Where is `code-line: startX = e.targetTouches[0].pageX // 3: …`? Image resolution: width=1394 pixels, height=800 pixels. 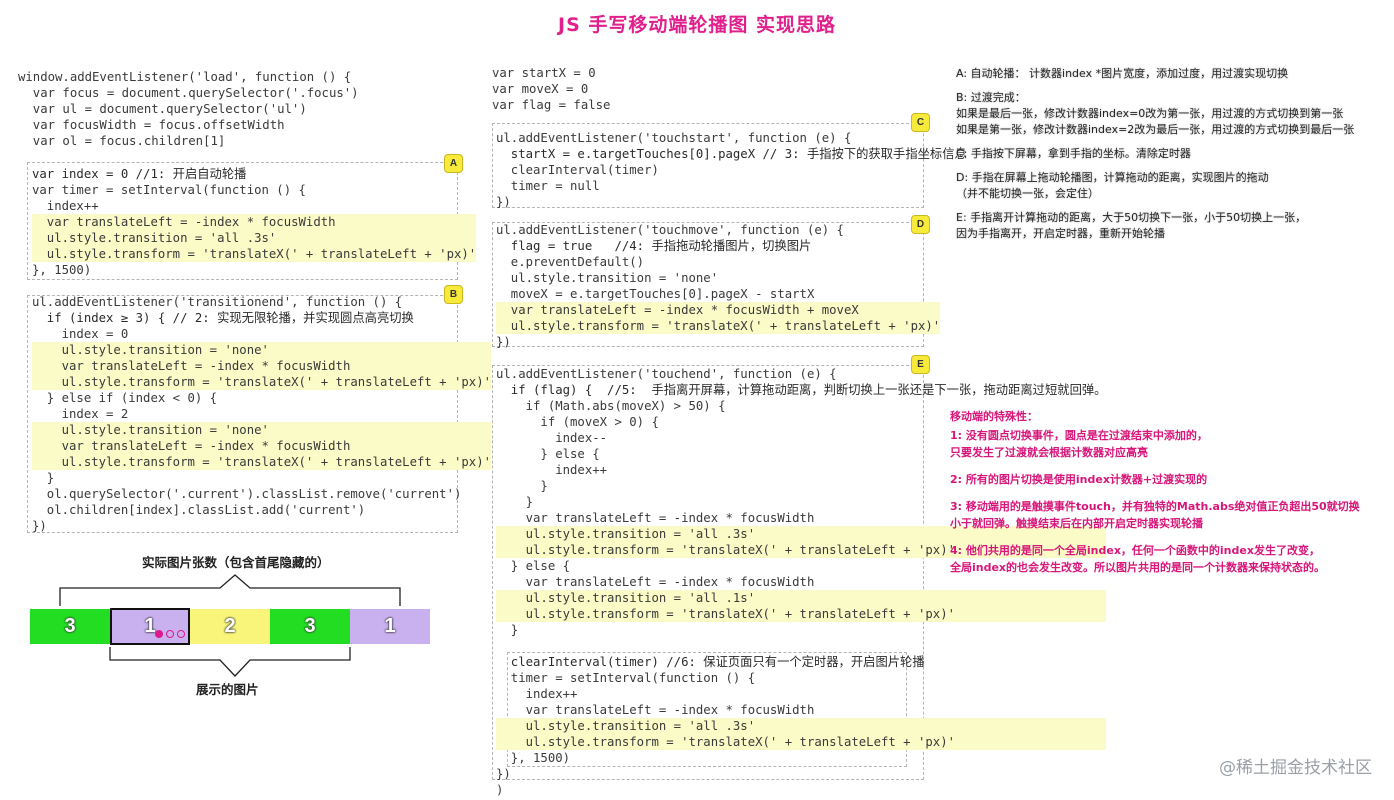
code-line: startX = e.targetTouches[0].pageX // 3: … is located at coordinates (731, 154).